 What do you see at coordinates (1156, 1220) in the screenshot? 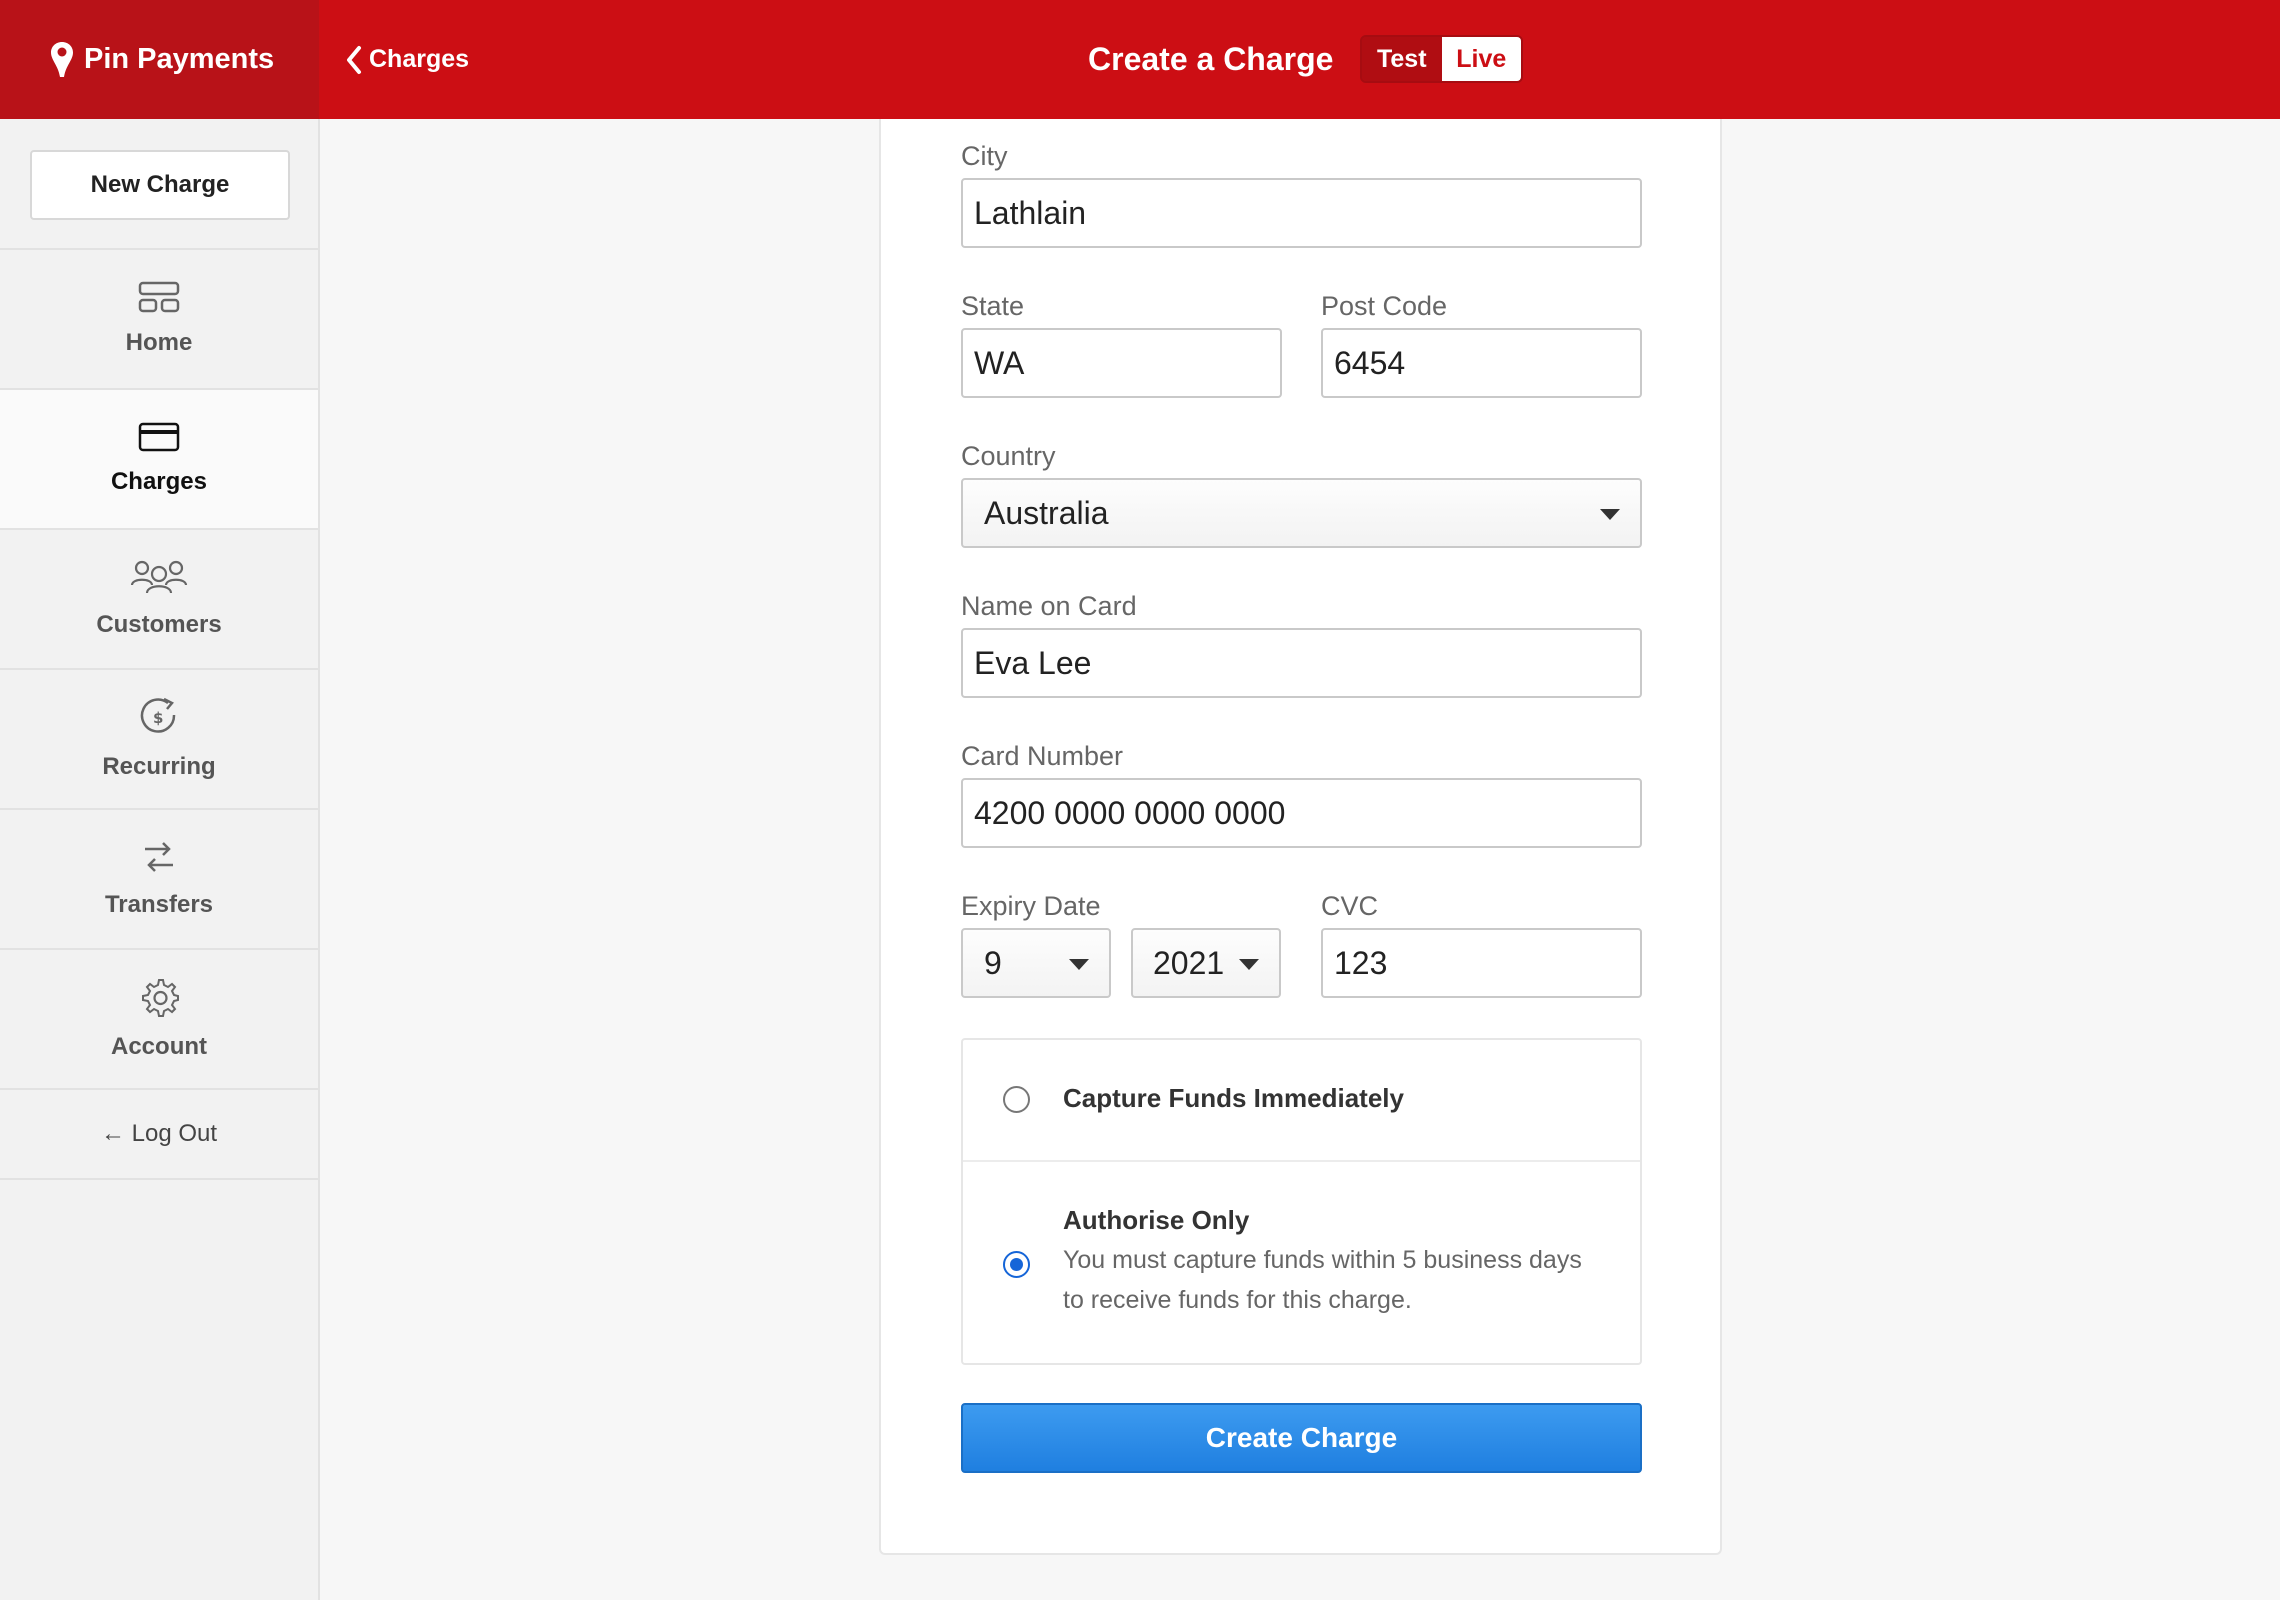
I see `authorise-only-label: Authorise Only` at bounding box center [1156, 1220].